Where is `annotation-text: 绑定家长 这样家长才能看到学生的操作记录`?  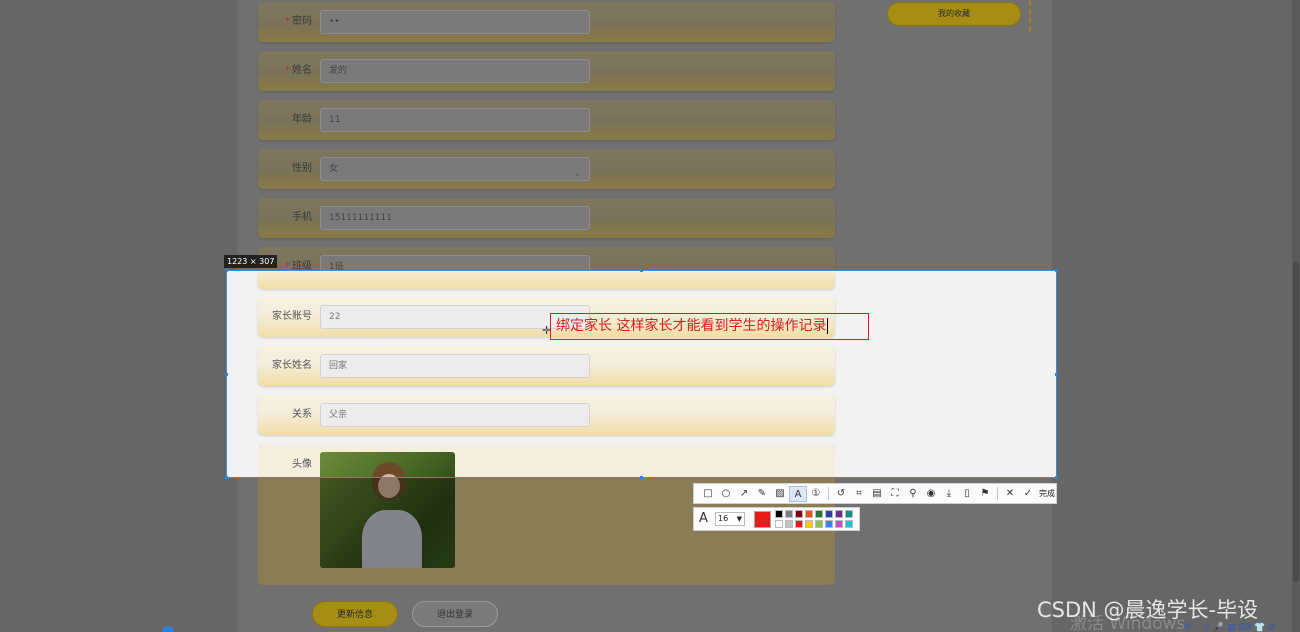
annotation-text: 绑定家长 这样家长才能看到学生的操作记录 is located at coordinates (691, 326).